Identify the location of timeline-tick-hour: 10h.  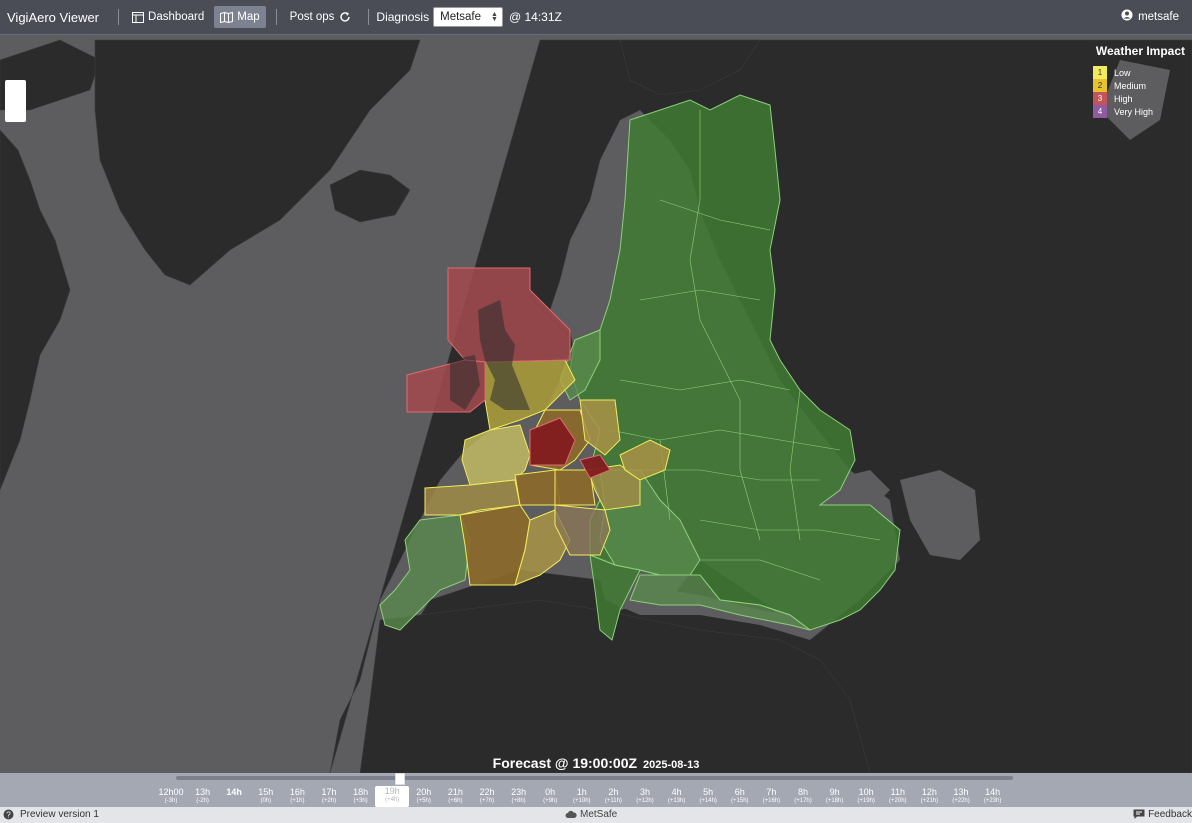
(866, 792).